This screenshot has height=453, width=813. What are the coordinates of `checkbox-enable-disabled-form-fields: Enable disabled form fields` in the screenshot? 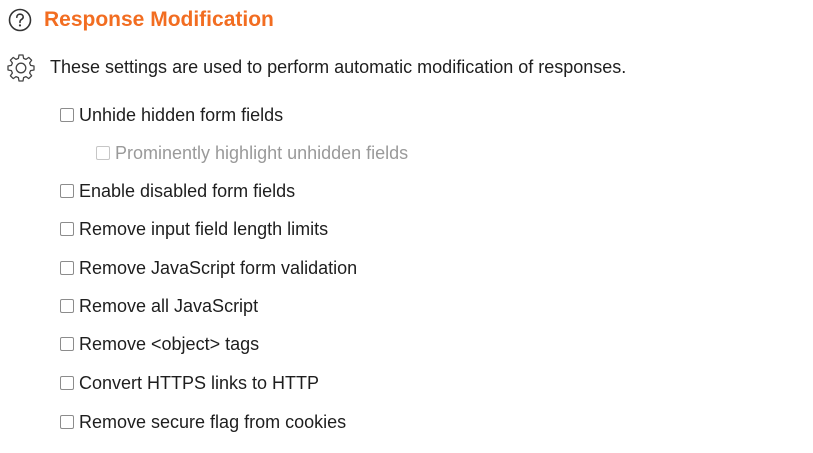 It's located at (177, 191).